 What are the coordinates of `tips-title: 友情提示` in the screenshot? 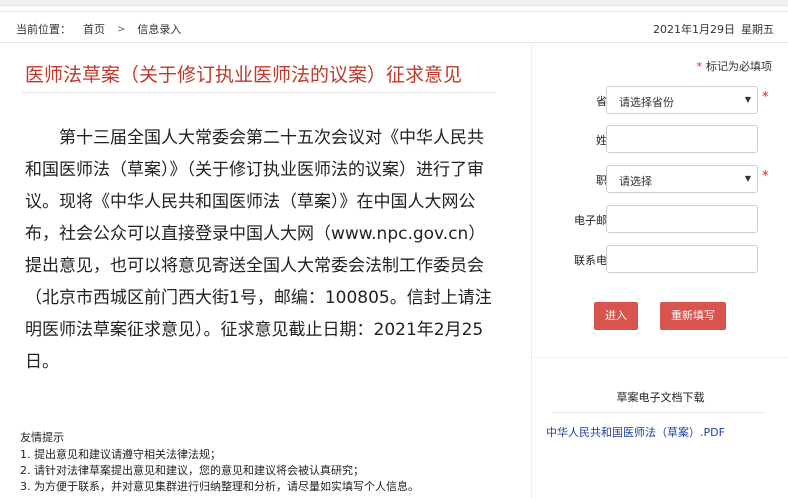 It's located at (42, 437).